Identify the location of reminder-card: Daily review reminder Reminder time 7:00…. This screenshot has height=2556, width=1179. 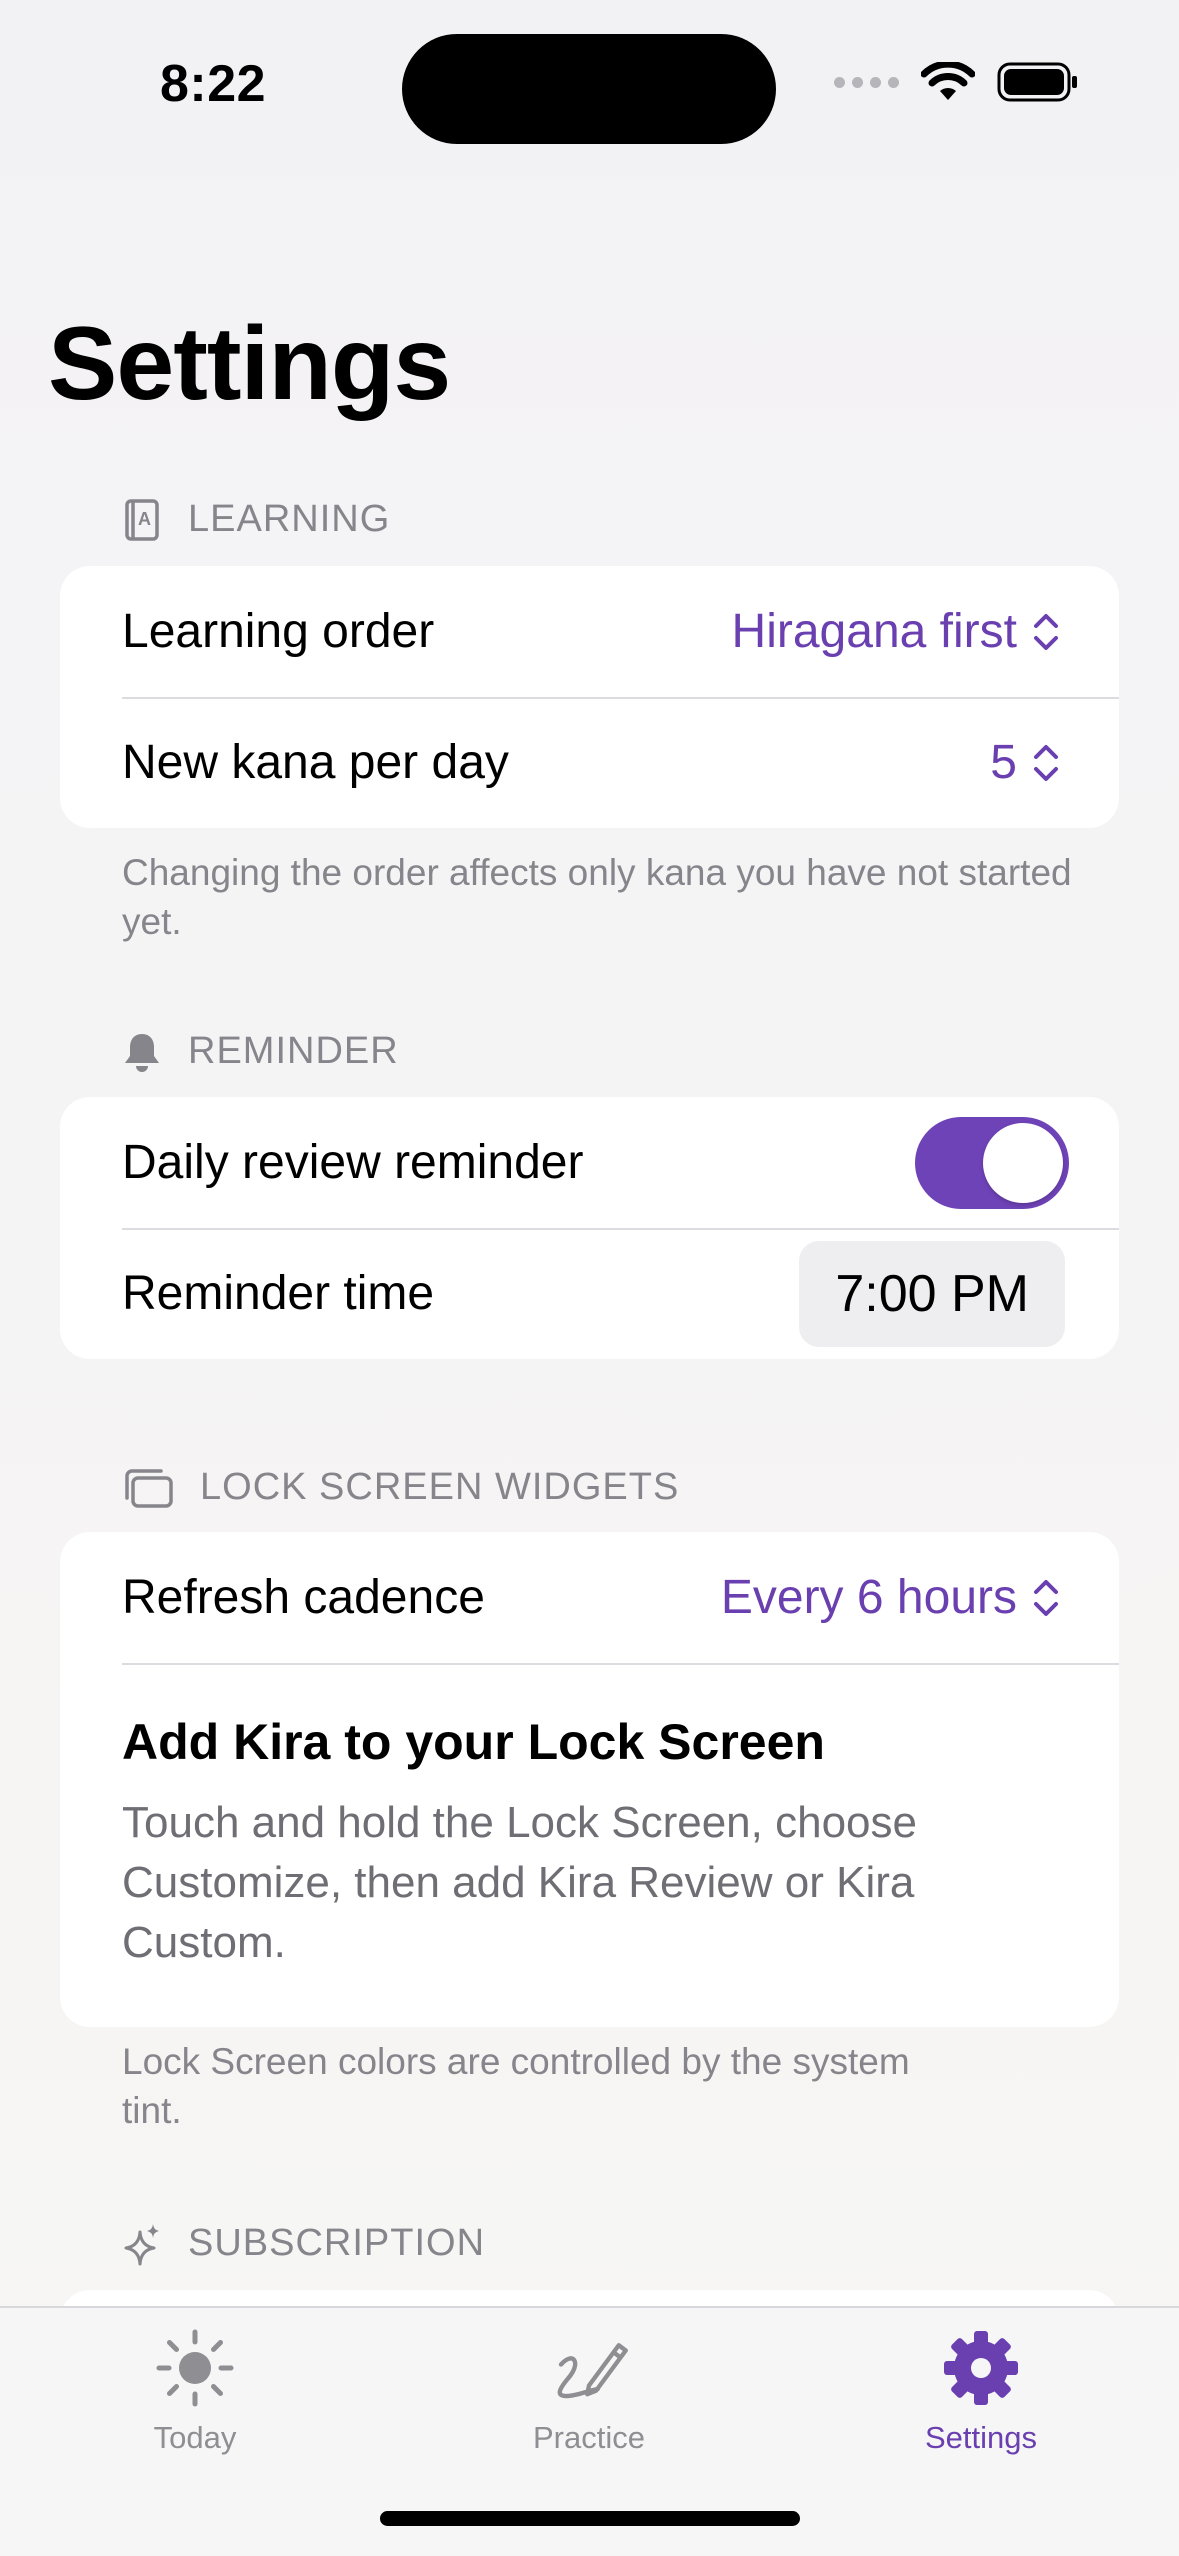
(589, 1228).